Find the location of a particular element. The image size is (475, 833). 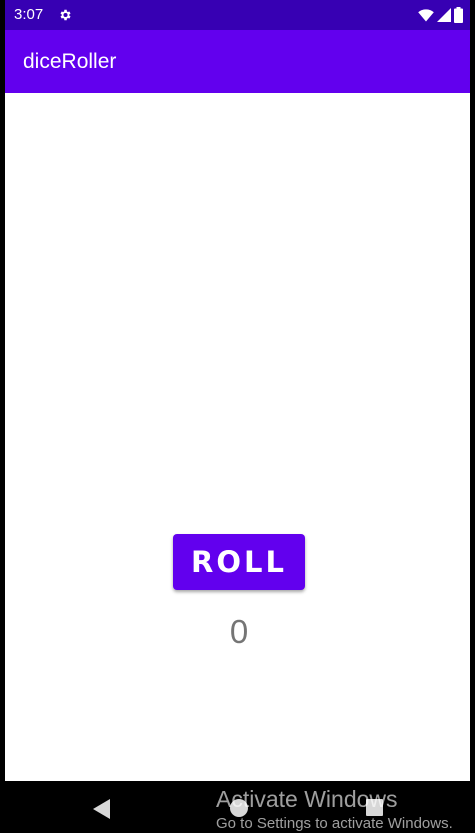

app-bar: diceRoller is located at coordinates (237, 61).